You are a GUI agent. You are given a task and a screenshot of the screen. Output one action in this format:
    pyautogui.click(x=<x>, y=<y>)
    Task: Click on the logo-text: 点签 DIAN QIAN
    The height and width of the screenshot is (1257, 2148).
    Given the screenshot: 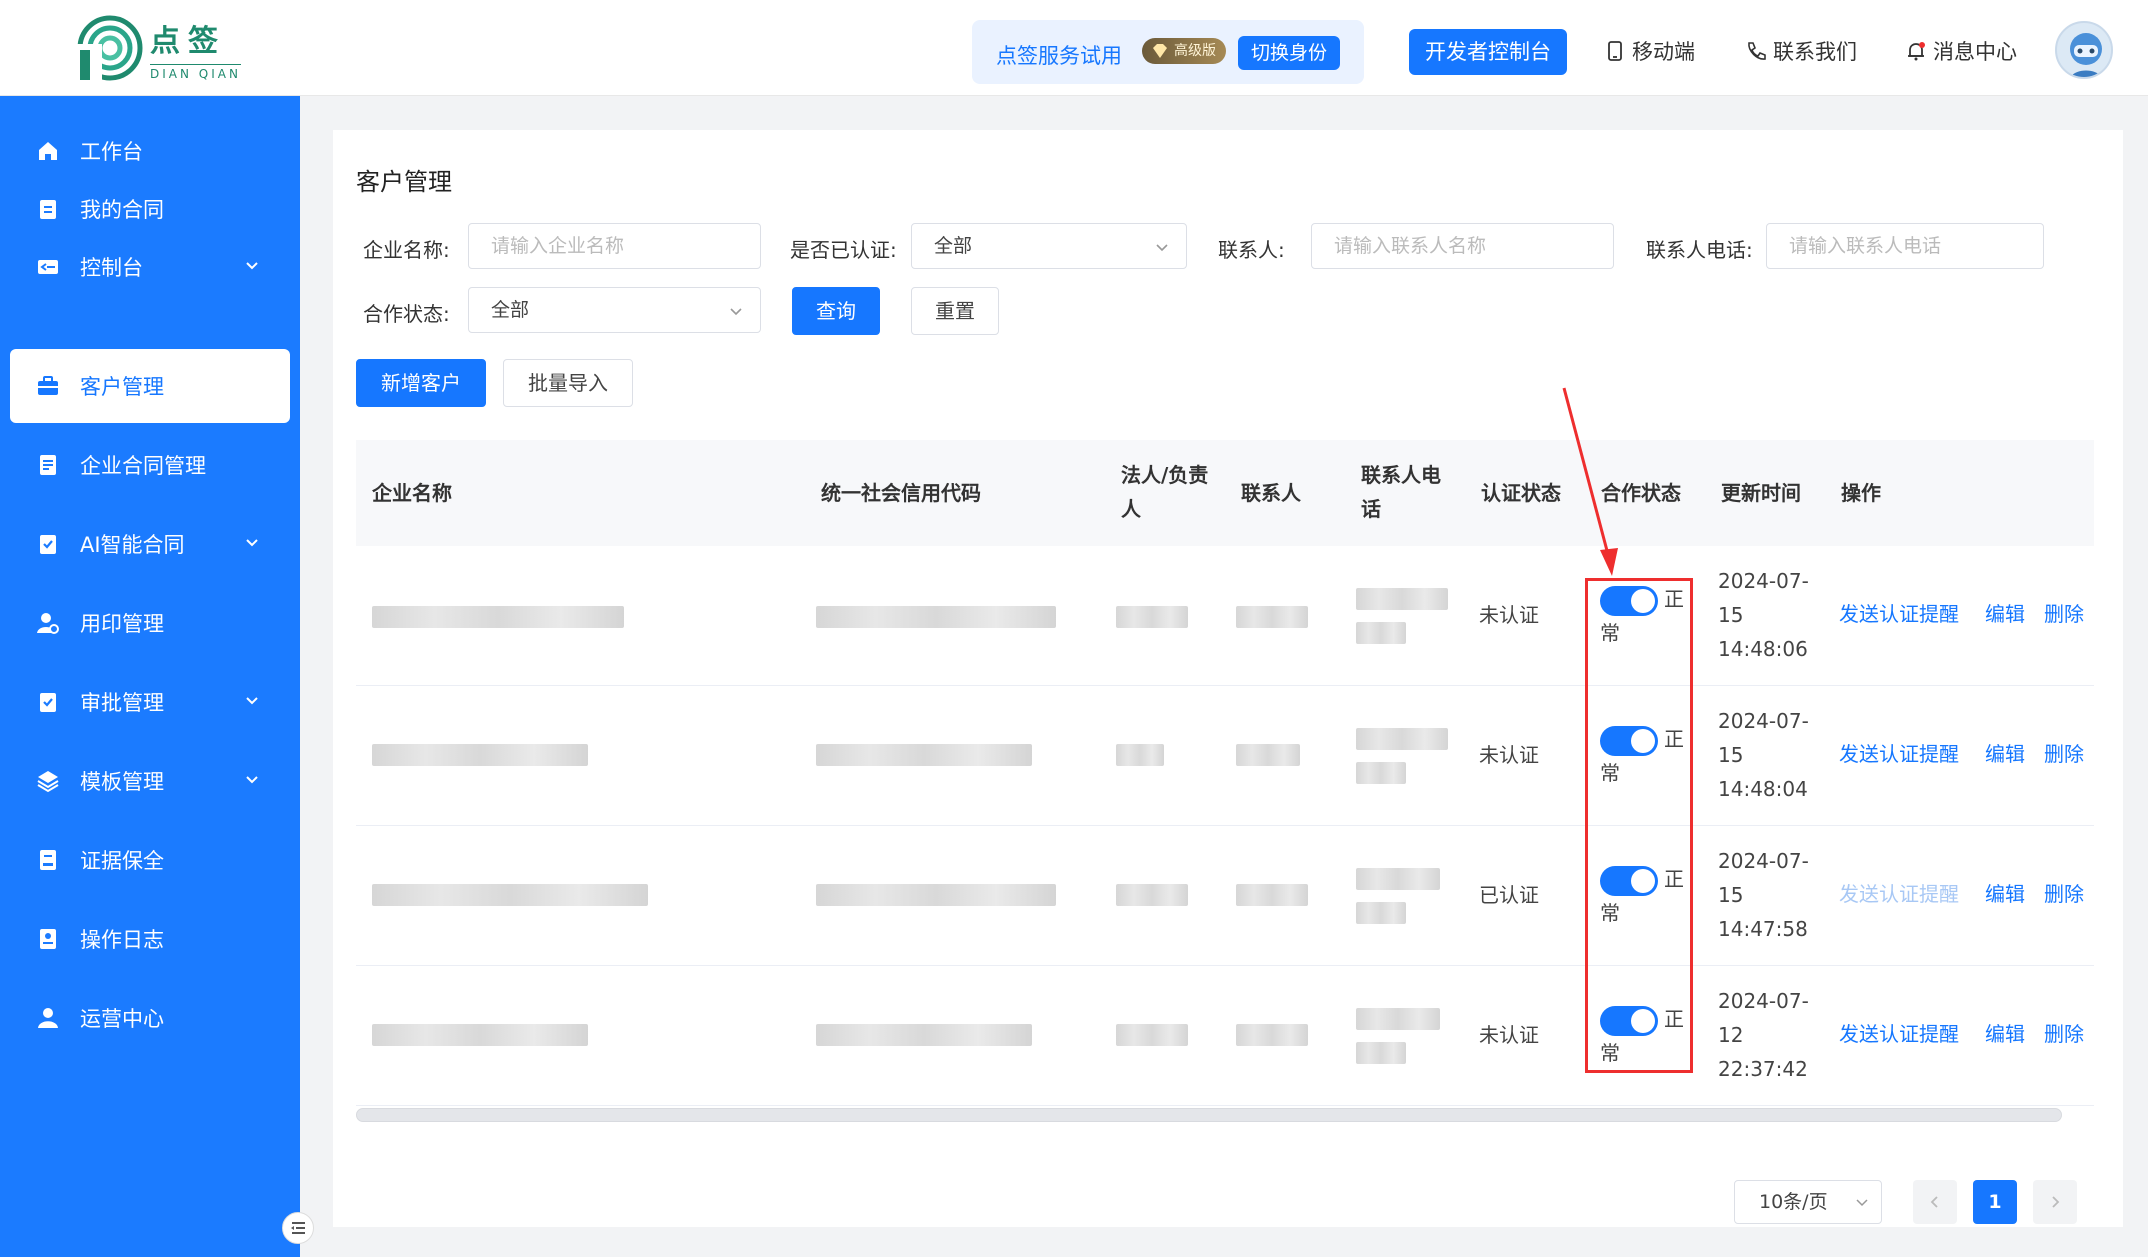 What is the action you would take?
    pyautogui.click(x=195, y=48)
    